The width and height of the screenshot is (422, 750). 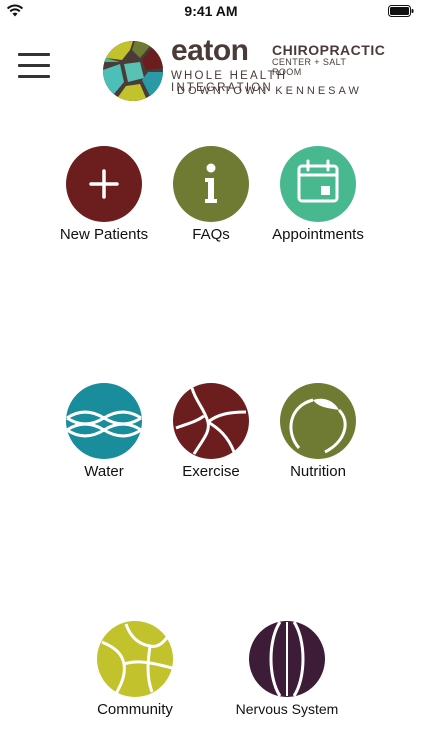 I want to click on calendar-icon, so click(x=318, y=184).